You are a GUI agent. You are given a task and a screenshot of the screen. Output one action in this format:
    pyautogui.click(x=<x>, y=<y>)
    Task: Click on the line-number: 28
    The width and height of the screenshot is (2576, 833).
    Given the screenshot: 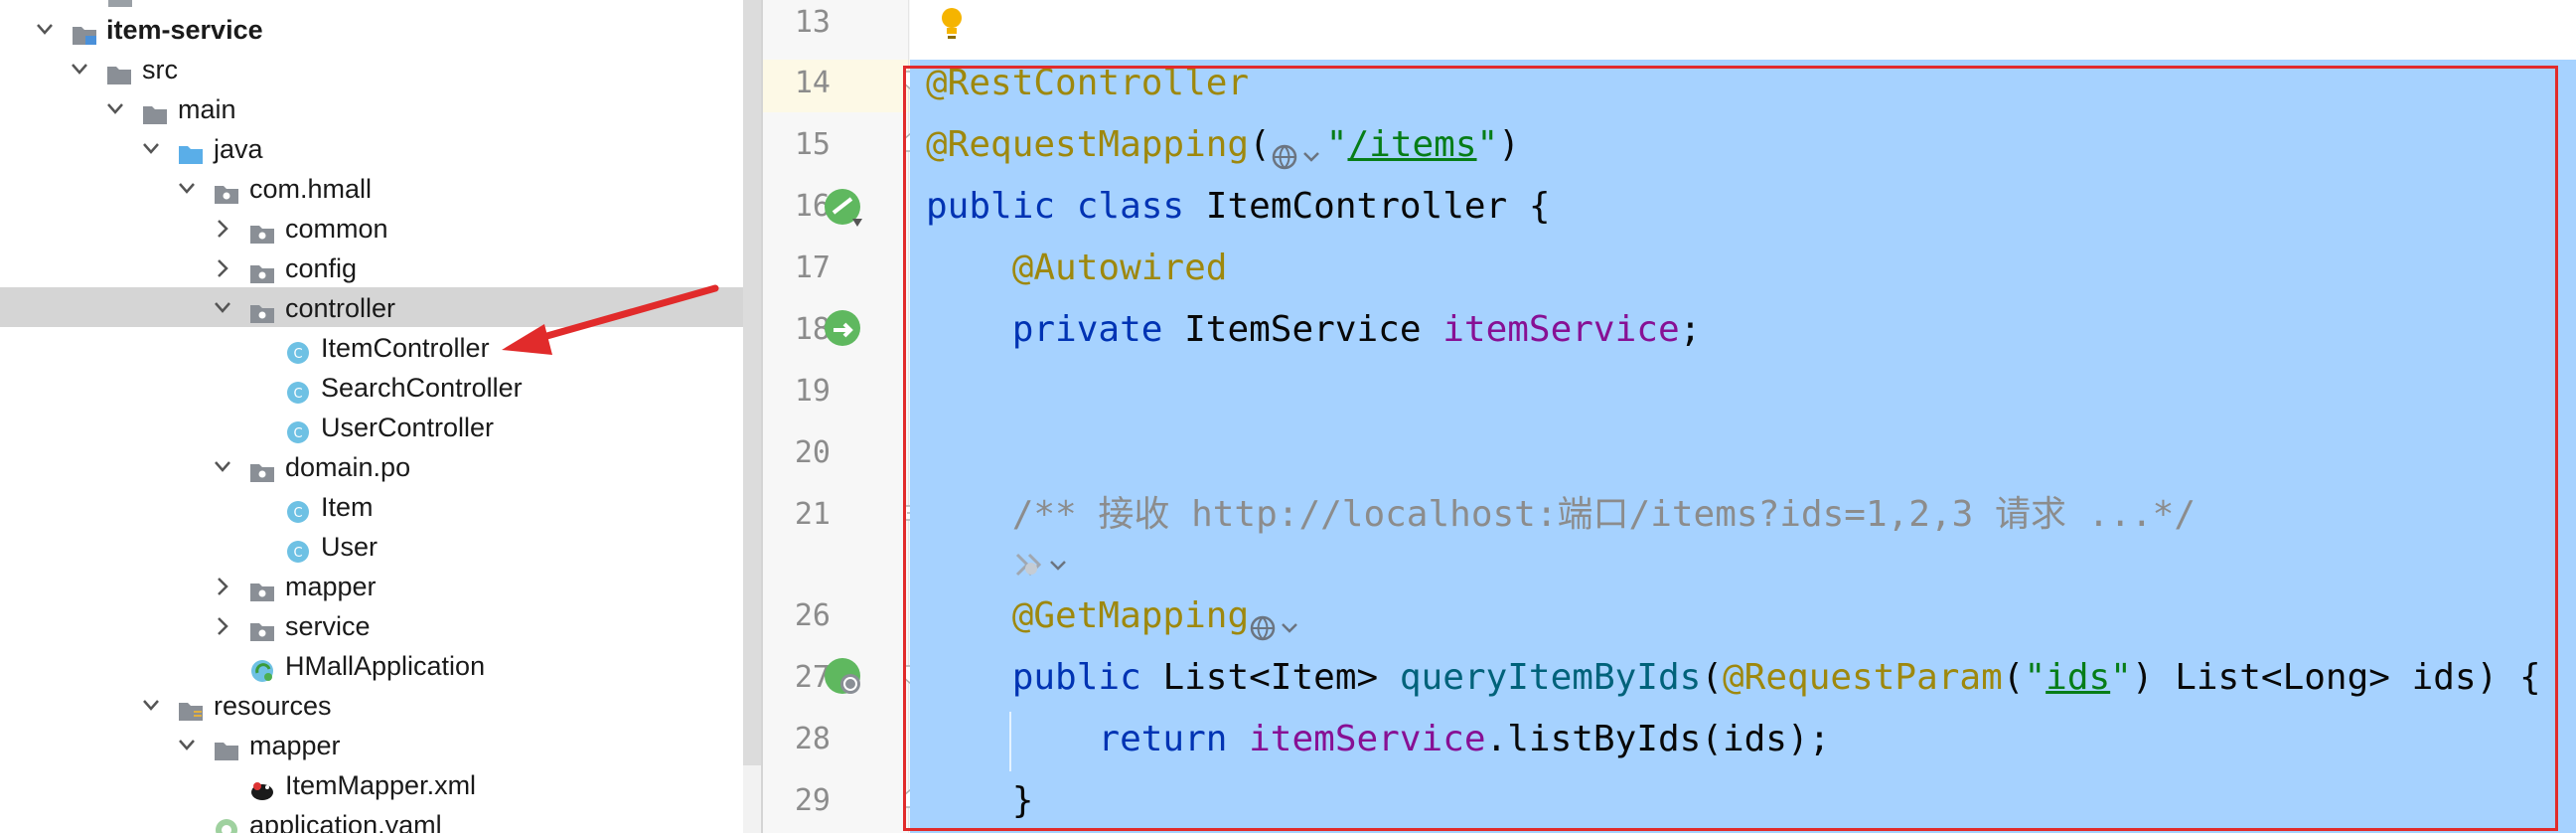 What is the action you would take?
    pyautogui.click(x=812, y=739)
    